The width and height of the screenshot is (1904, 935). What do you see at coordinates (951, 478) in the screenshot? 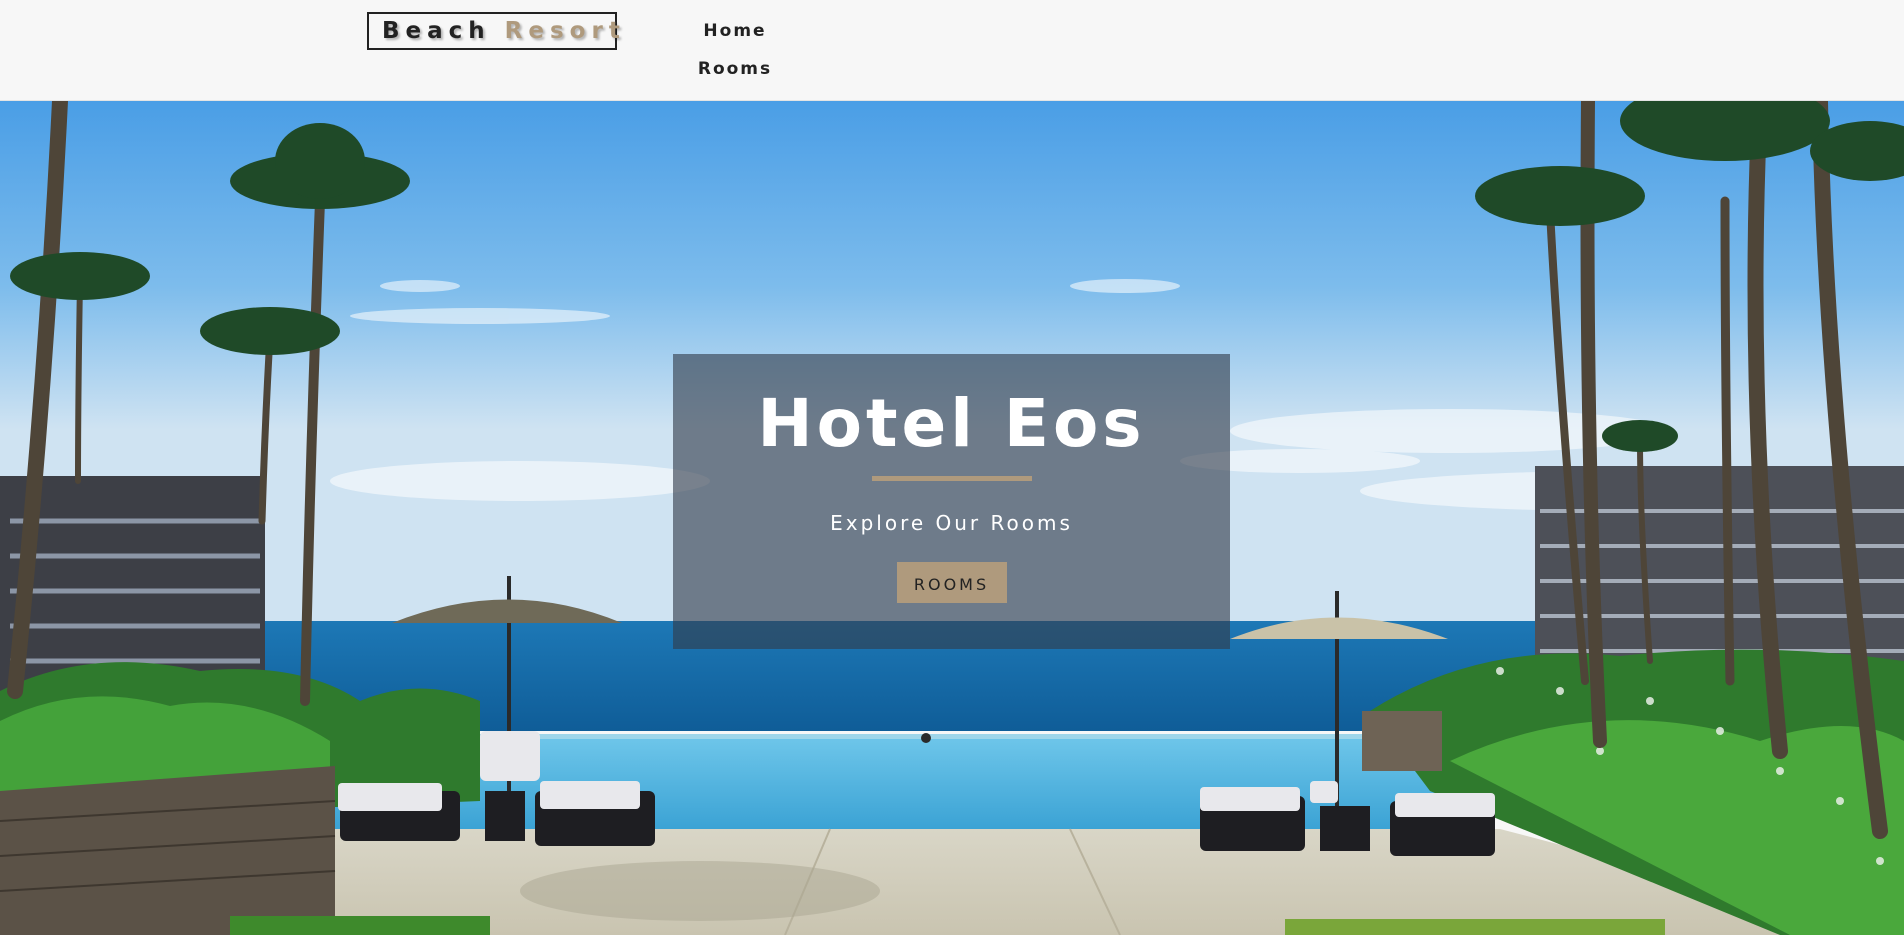
I see `title-underline` at bounding box center [951, 478].